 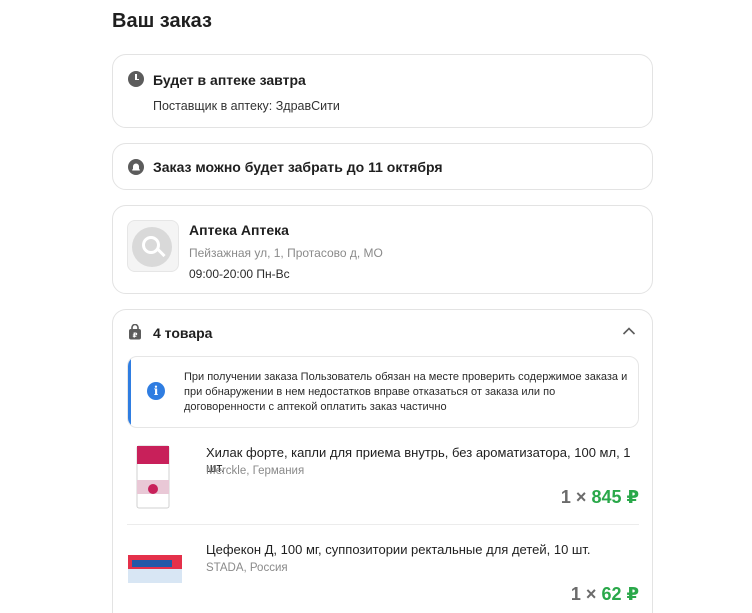 What do you see at coordinates (247, 568) in the screenshot?
I see `product-maker: STADA, Россия` at bounding box center [247, 568].